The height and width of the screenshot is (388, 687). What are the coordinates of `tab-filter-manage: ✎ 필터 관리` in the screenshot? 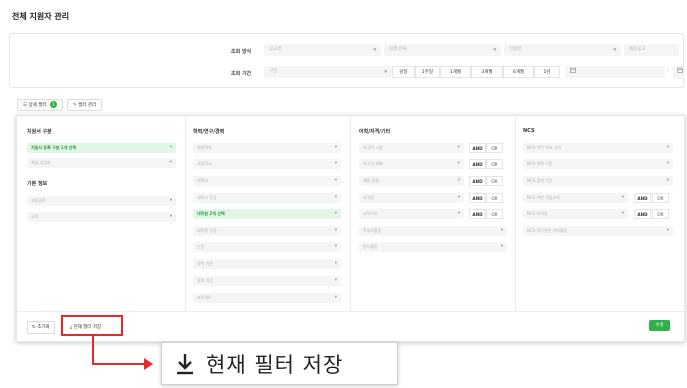 It's located at (85, 105).